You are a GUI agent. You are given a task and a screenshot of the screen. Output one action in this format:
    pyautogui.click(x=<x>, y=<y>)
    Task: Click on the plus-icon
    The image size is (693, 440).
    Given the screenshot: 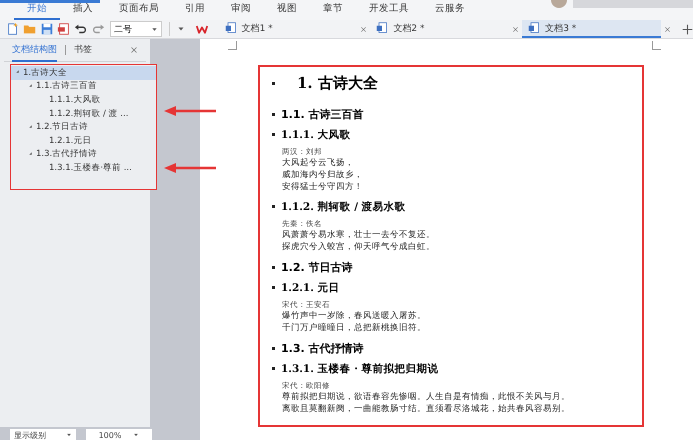 What is the action you would take?
    pyautogui.click(x=687, y=29)
    